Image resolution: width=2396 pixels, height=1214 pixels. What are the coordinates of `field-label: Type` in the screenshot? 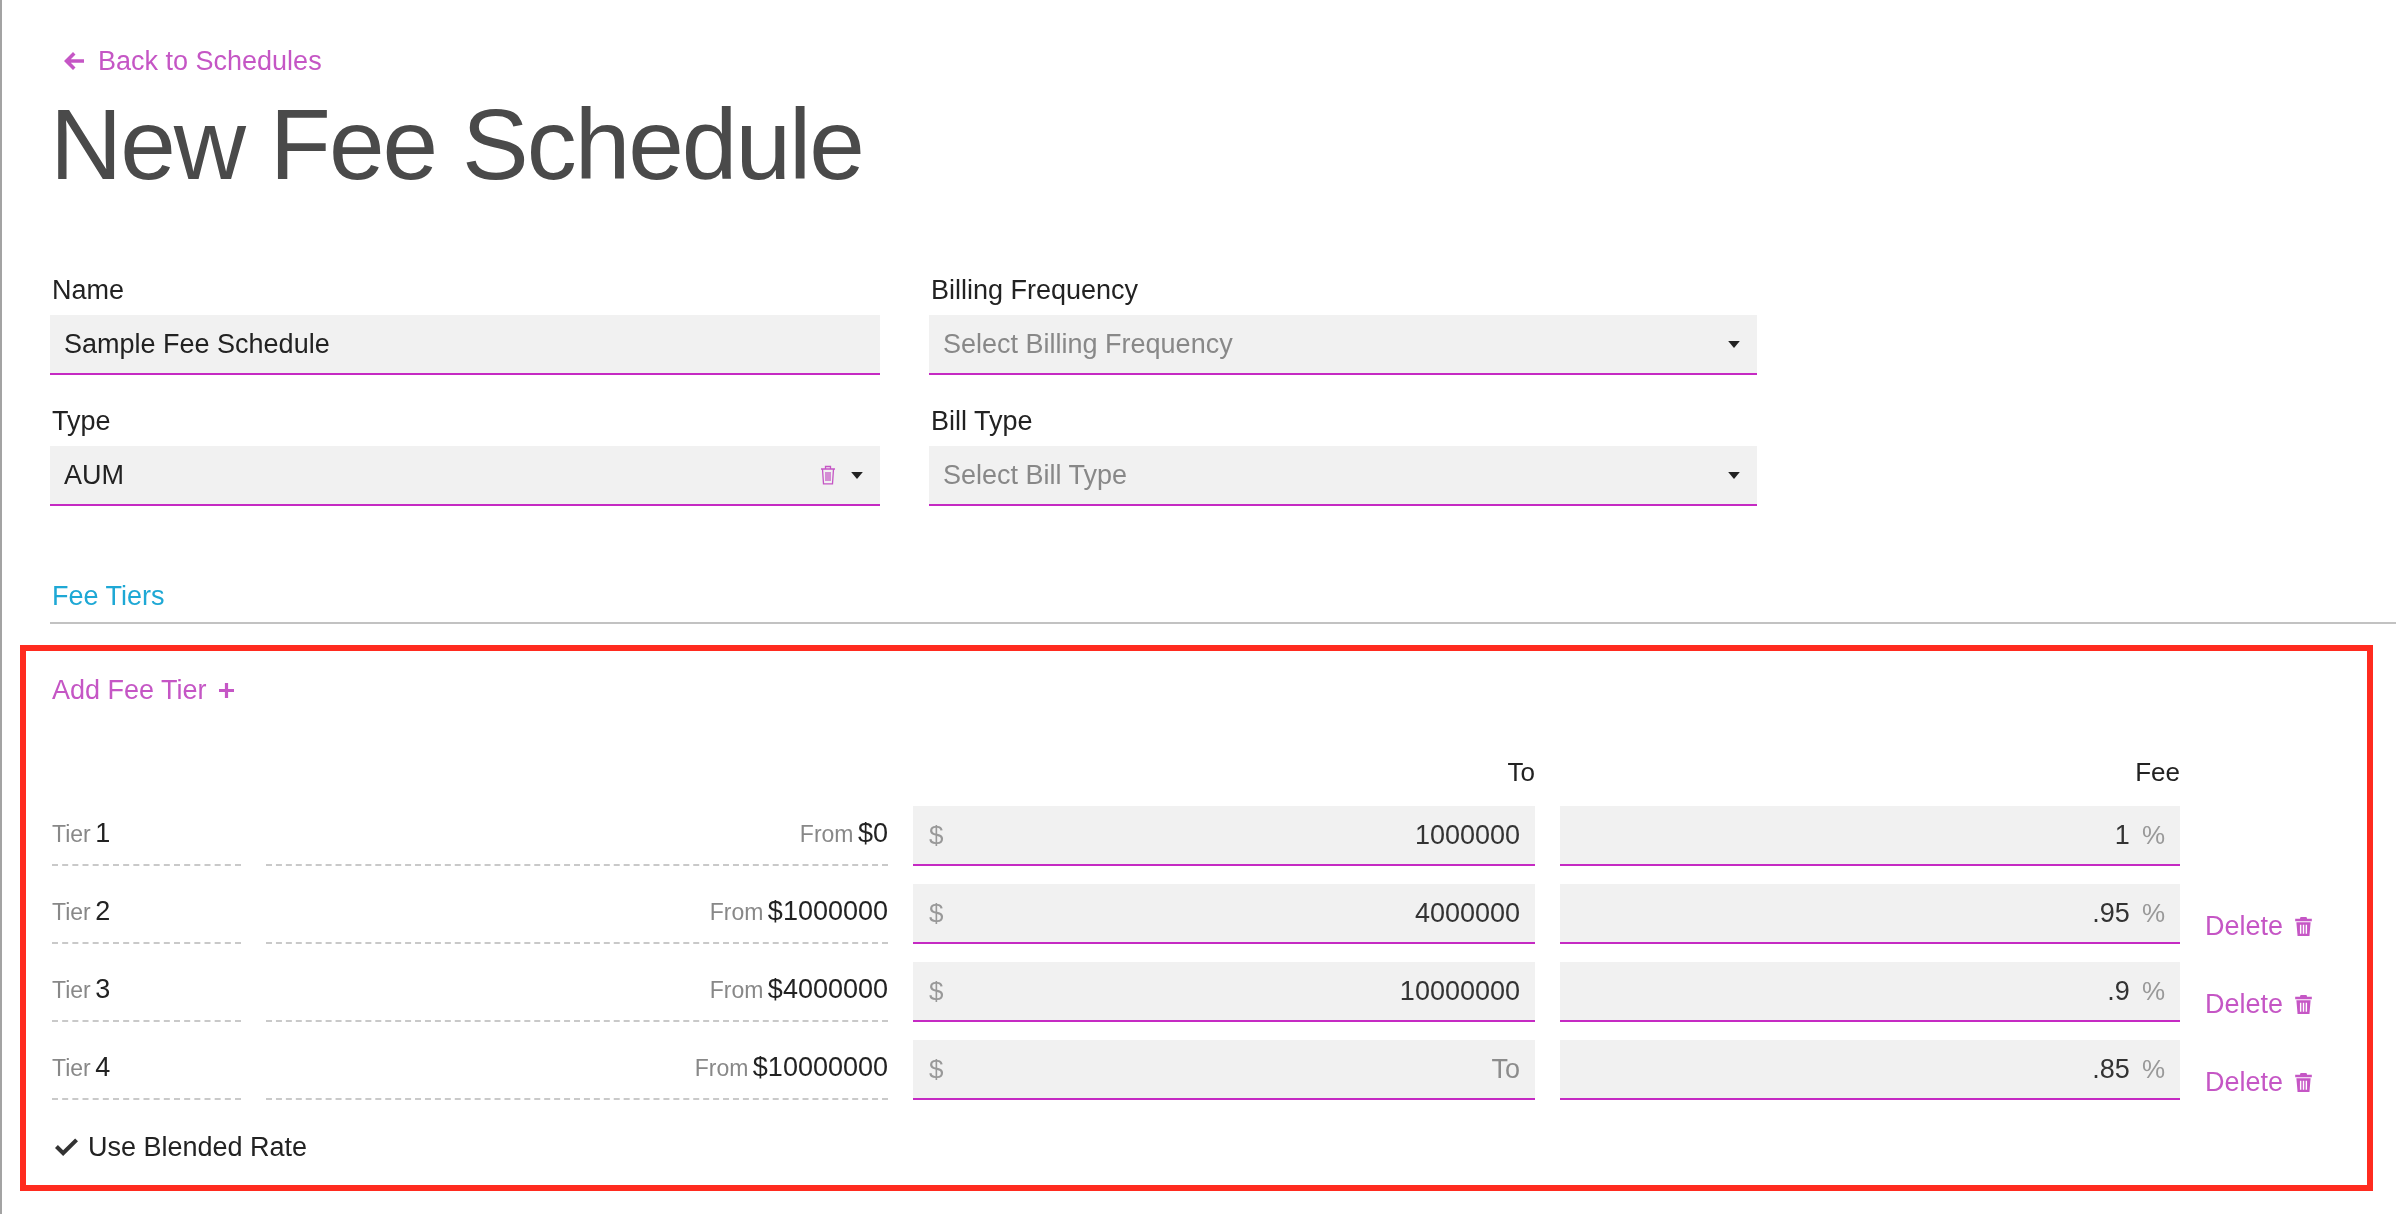 It's located at (81, 421).